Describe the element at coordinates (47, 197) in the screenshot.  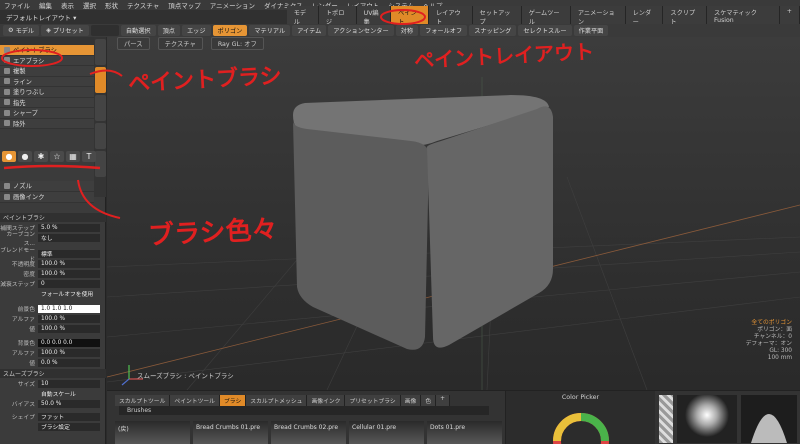
I see `tool-image-ink: 画像インク` at that location.